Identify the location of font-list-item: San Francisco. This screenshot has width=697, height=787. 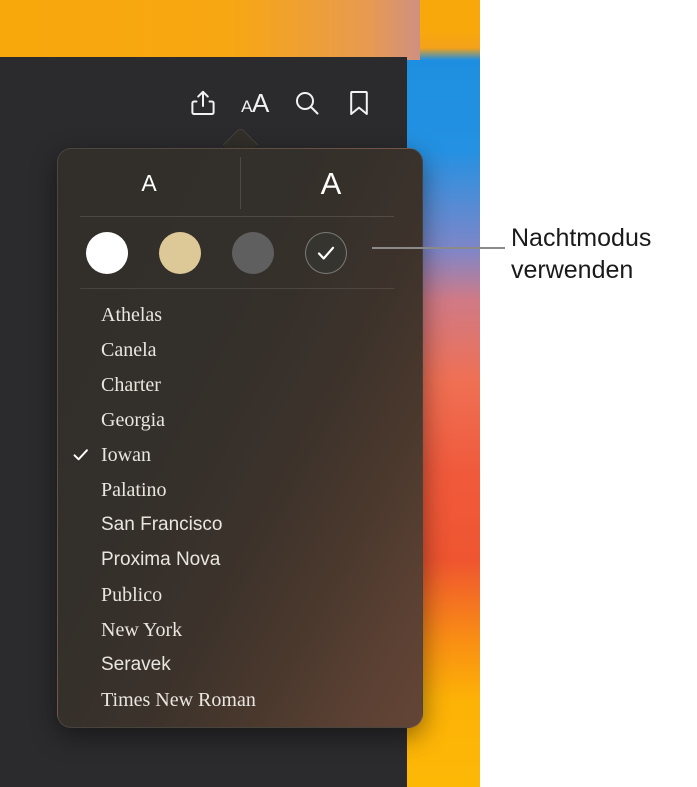
(240, 524).